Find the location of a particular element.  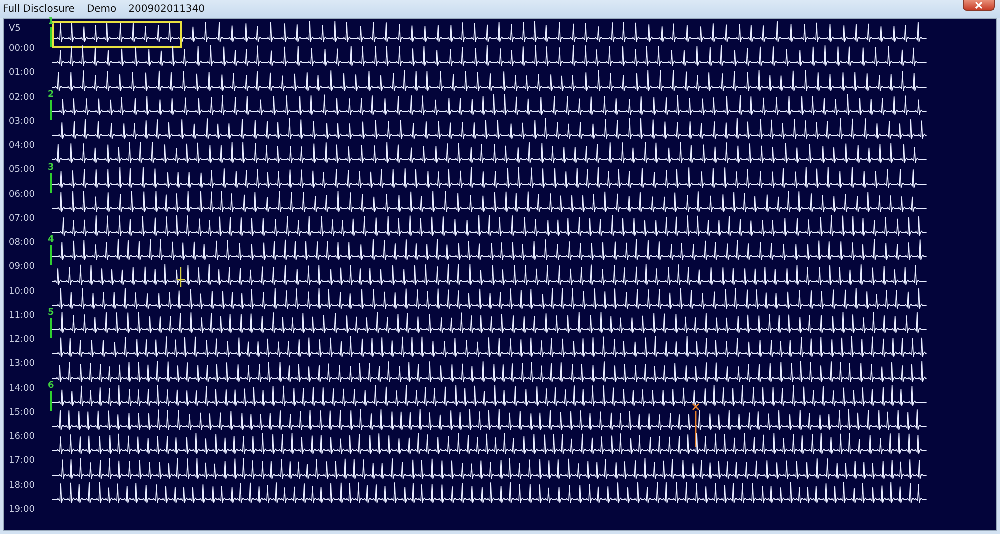

time-label: 10:00 is located at coordinates (22, 292).